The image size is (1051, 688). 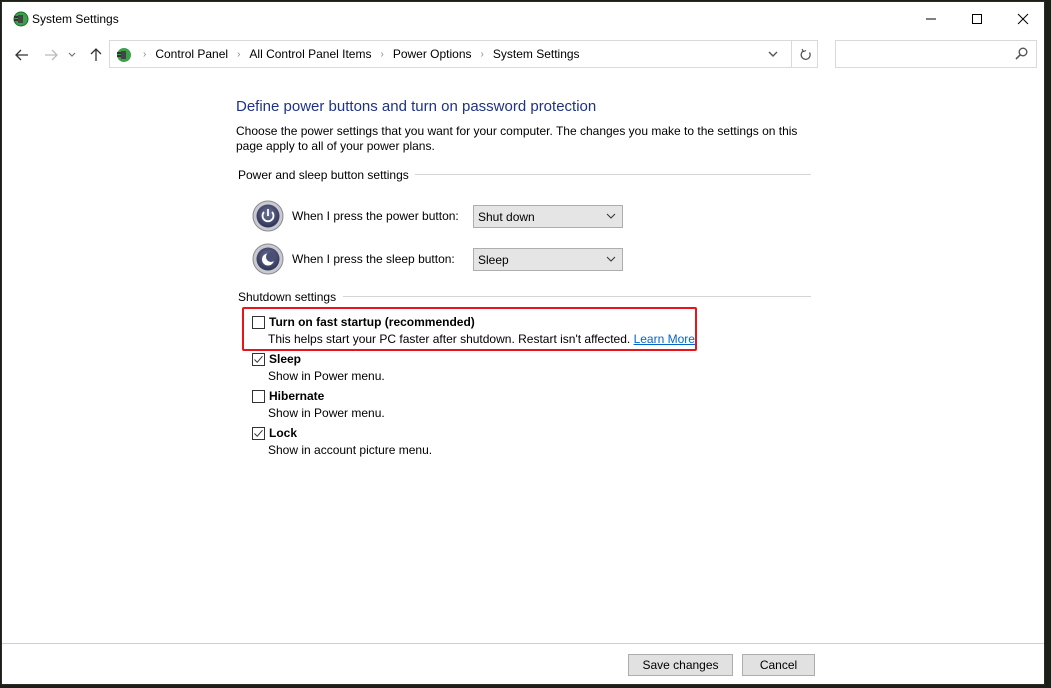 I want to click on sleep-button-row: When I press the sleep button:, so click(x=353, y=259).